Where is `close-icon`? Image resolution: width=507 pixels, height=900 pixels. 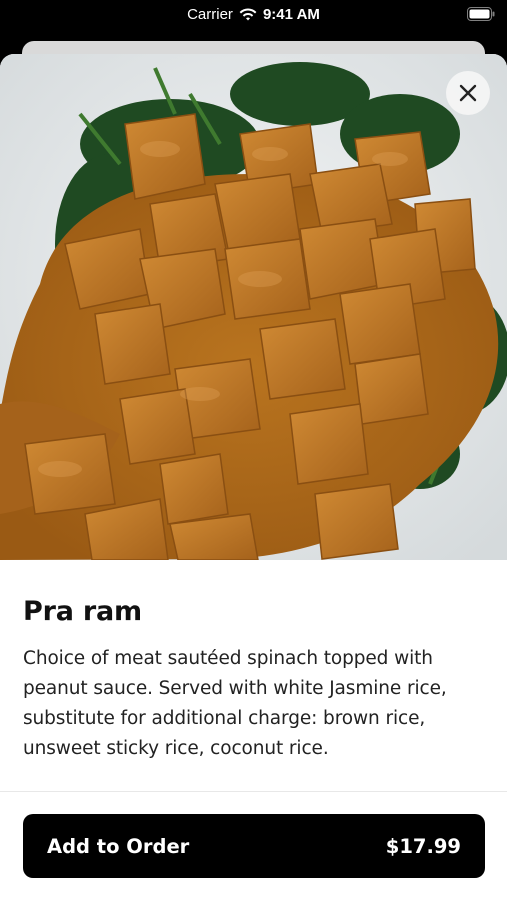
close-icon is located at coordinates (468, 93).